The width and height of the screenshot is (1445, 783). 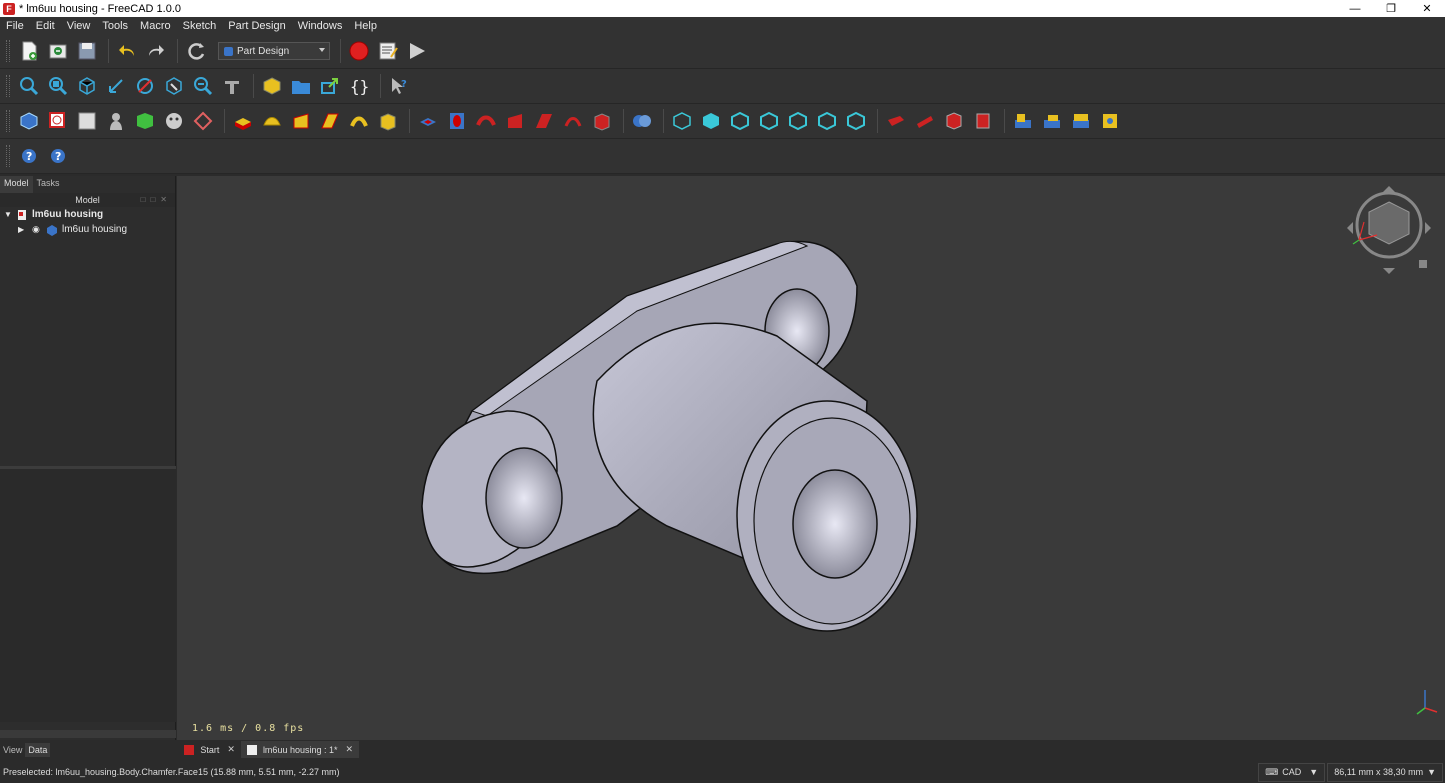 What do you see at coordinates (58, 86) in the screenshot?
I see `fit-selection-icon` at bounding box center [58, 86].